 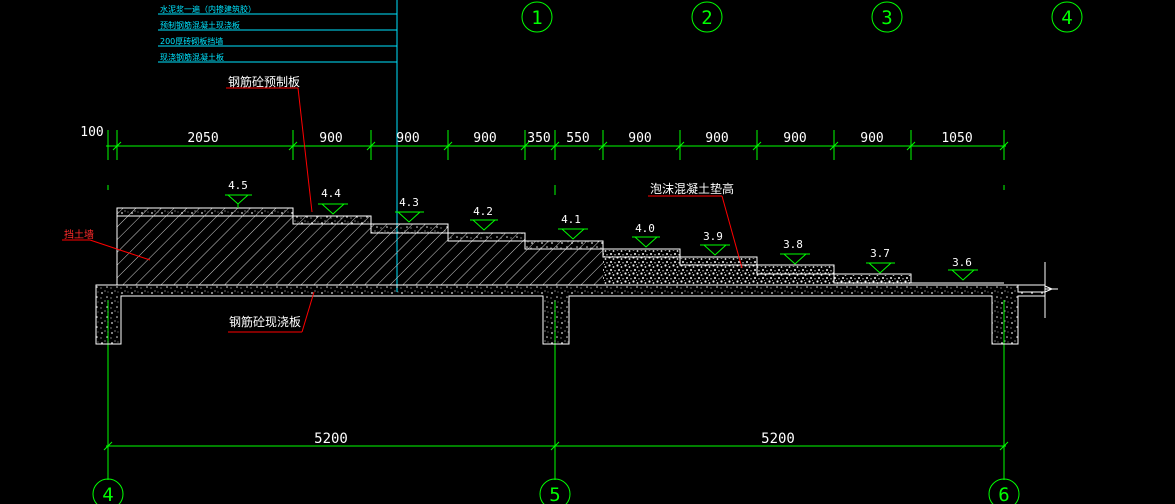 What do you see at coordinates (554, 494) in the screenshot?
I see `axis-label: 5` at bounding box center [554, 494].